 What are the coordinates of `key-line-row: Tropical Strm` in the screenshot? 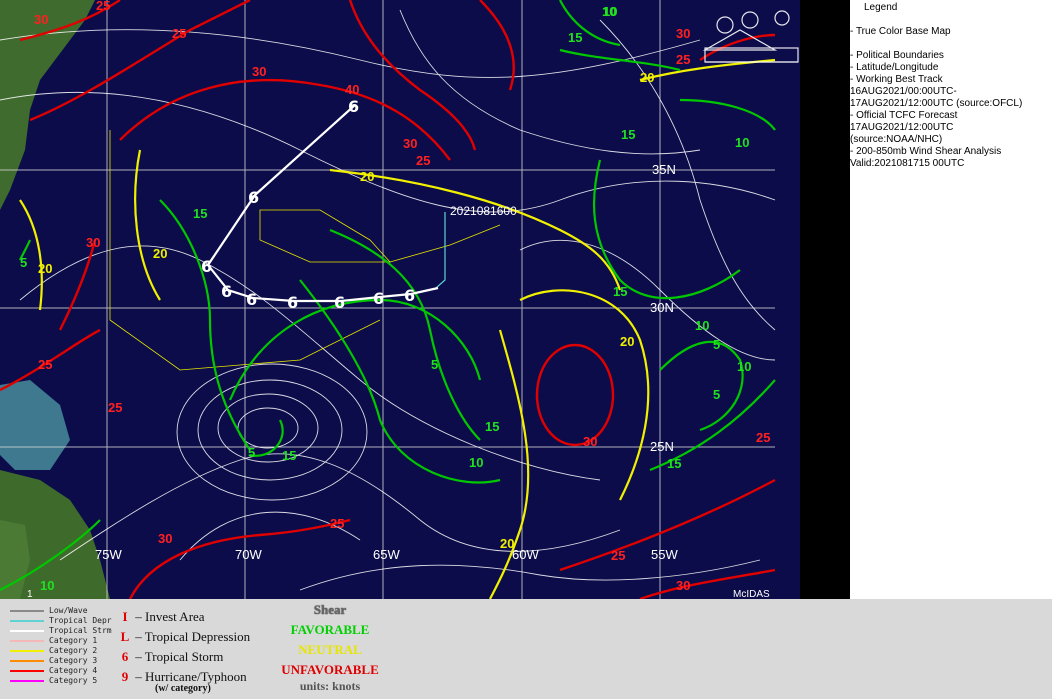 It's located at (61, 631).